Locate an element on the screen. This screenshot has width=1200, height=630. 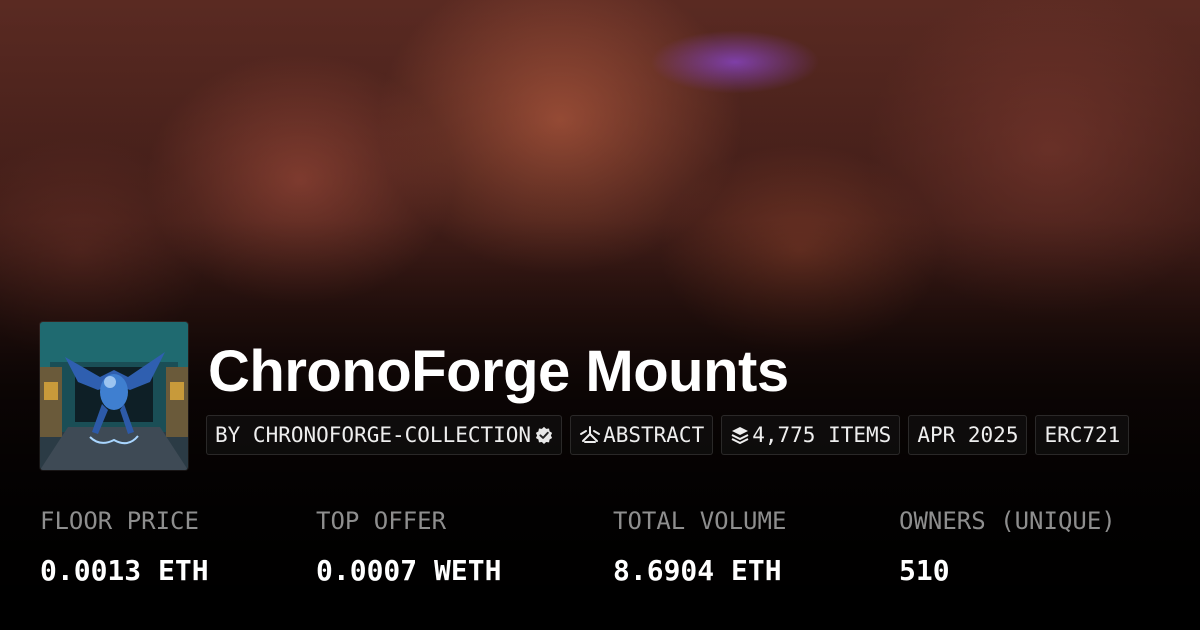
collection-title: ChronoForge Mounts is located at coordinates (498, 371).